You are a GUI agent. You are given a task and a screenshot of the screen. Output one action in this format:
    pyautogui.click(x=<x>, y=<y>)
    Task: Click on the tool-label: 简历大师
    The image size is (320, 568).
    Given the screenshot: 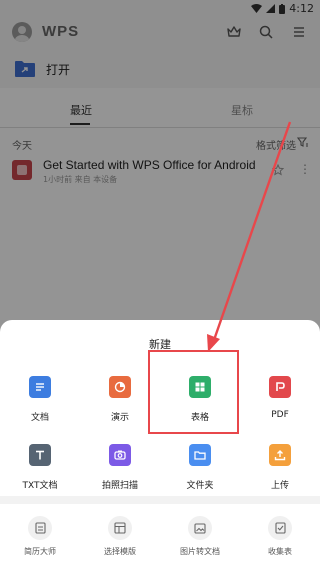 What is the action you would take?
    pyautogui.click(x=40, y=551)
    